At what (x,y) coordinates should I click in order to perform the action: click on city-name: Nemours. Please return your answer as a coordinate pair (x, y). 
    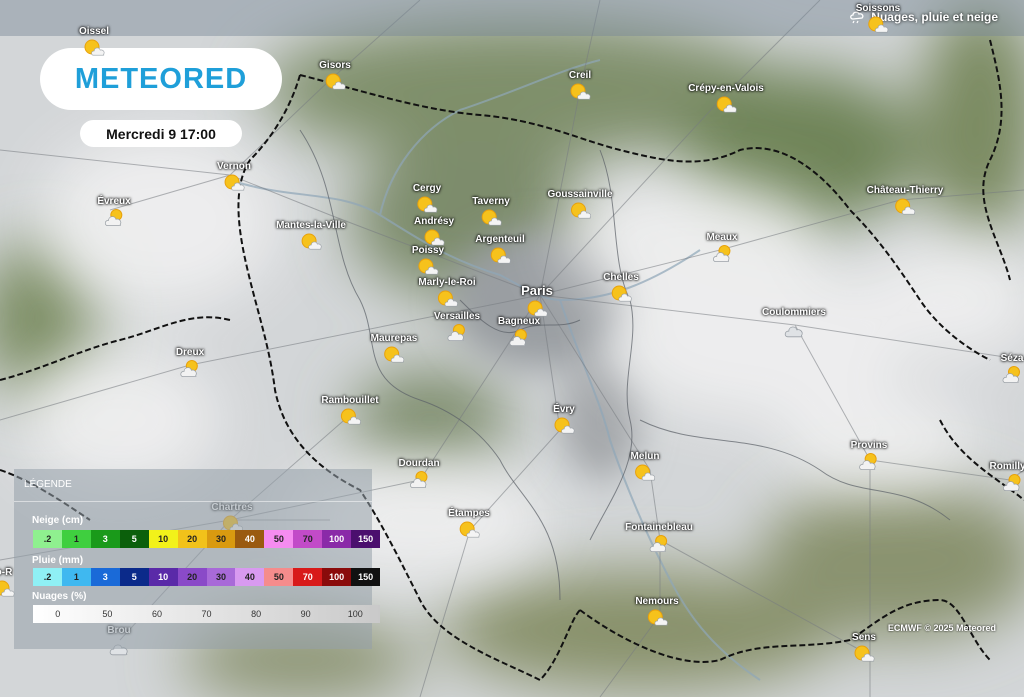
    Looking at the image, I should click on (657, 601).